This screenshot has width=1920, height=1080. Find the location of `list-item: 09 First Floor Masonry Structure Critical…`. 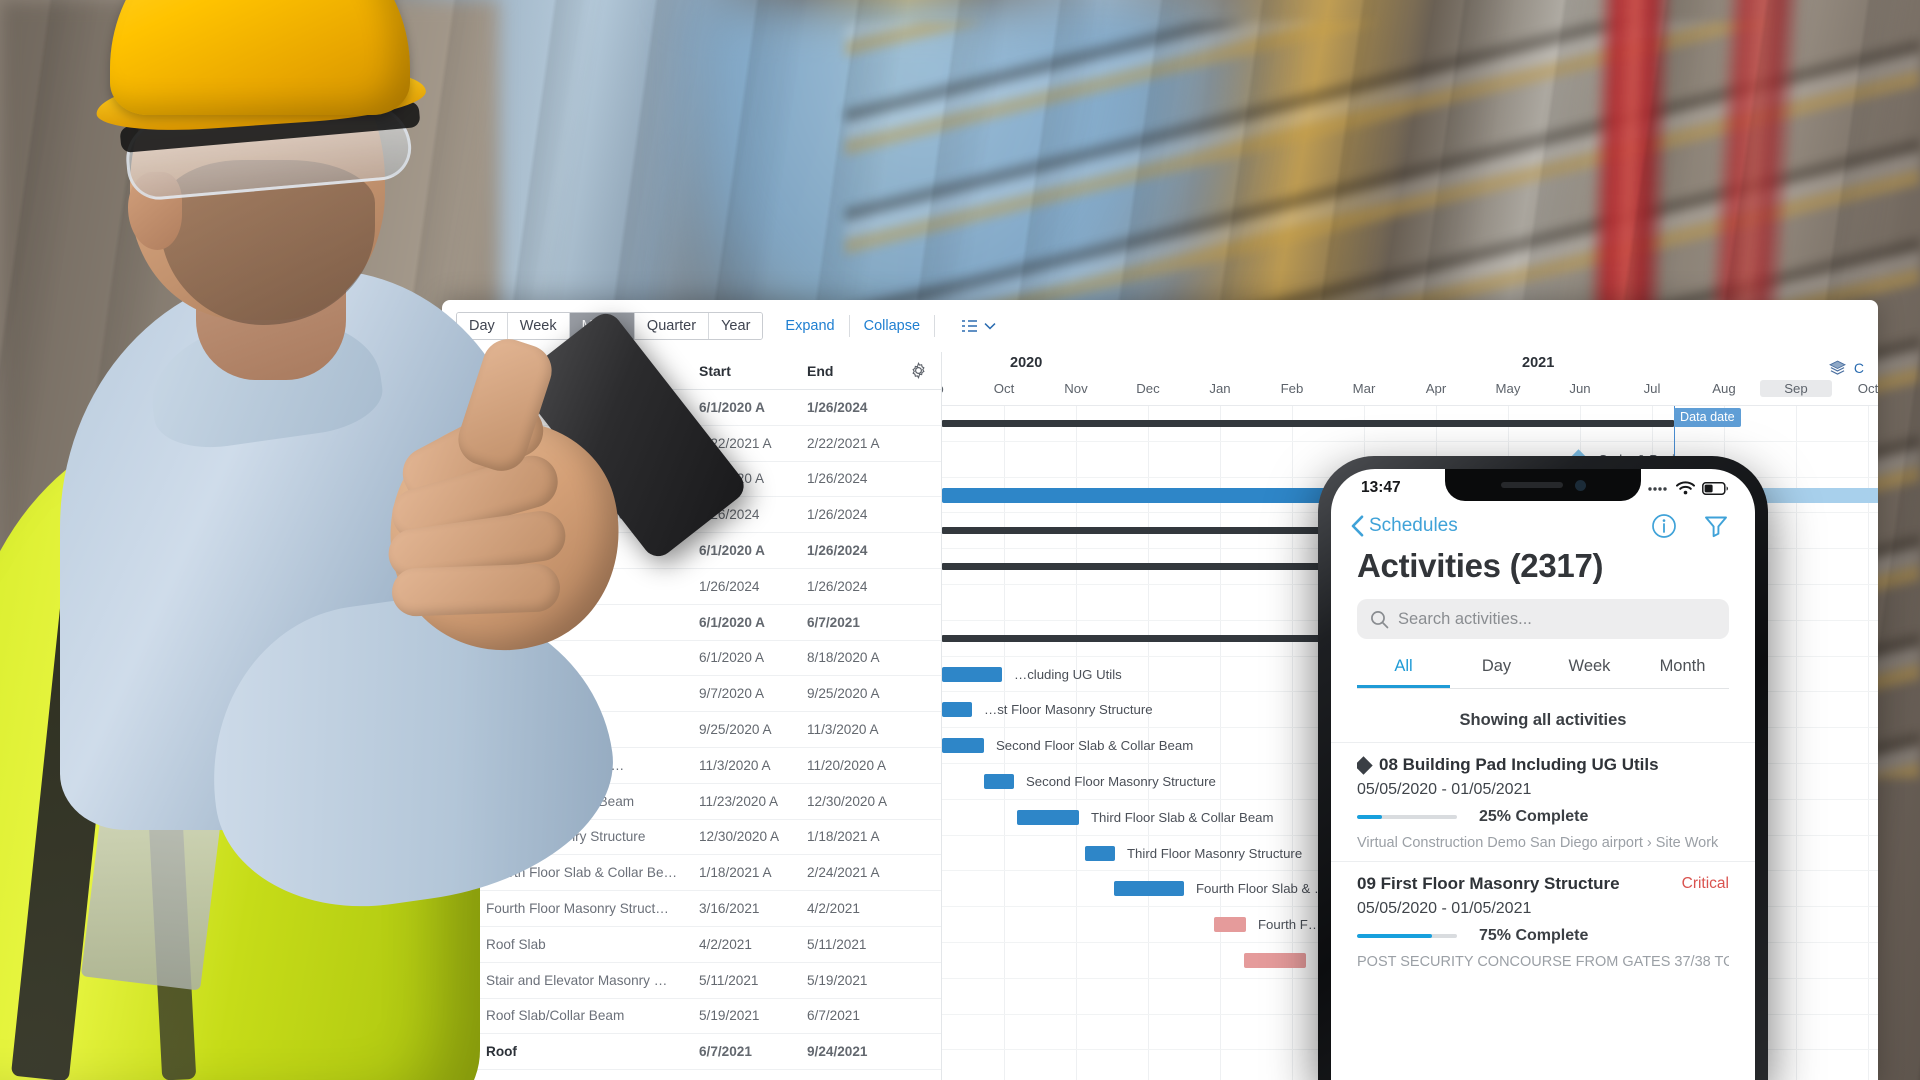

list-item: 09 First Floor Masonry Structure Critical… is located at coordinates (1543, 920).